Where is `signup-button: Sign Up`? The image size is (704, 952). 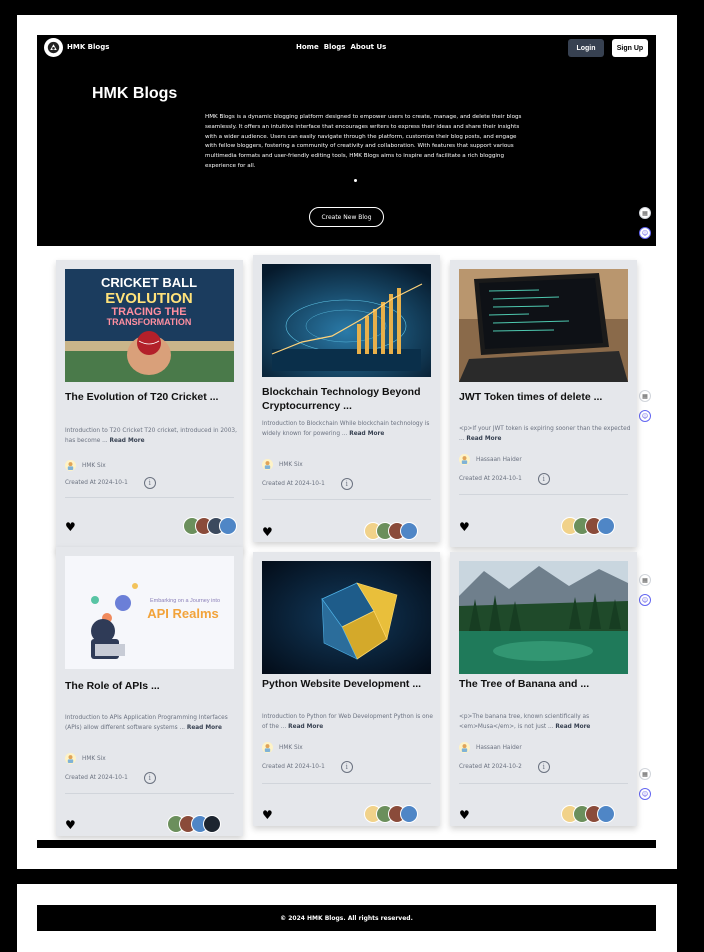
signup-button: Sign Up is located at coordinates (630, 48).